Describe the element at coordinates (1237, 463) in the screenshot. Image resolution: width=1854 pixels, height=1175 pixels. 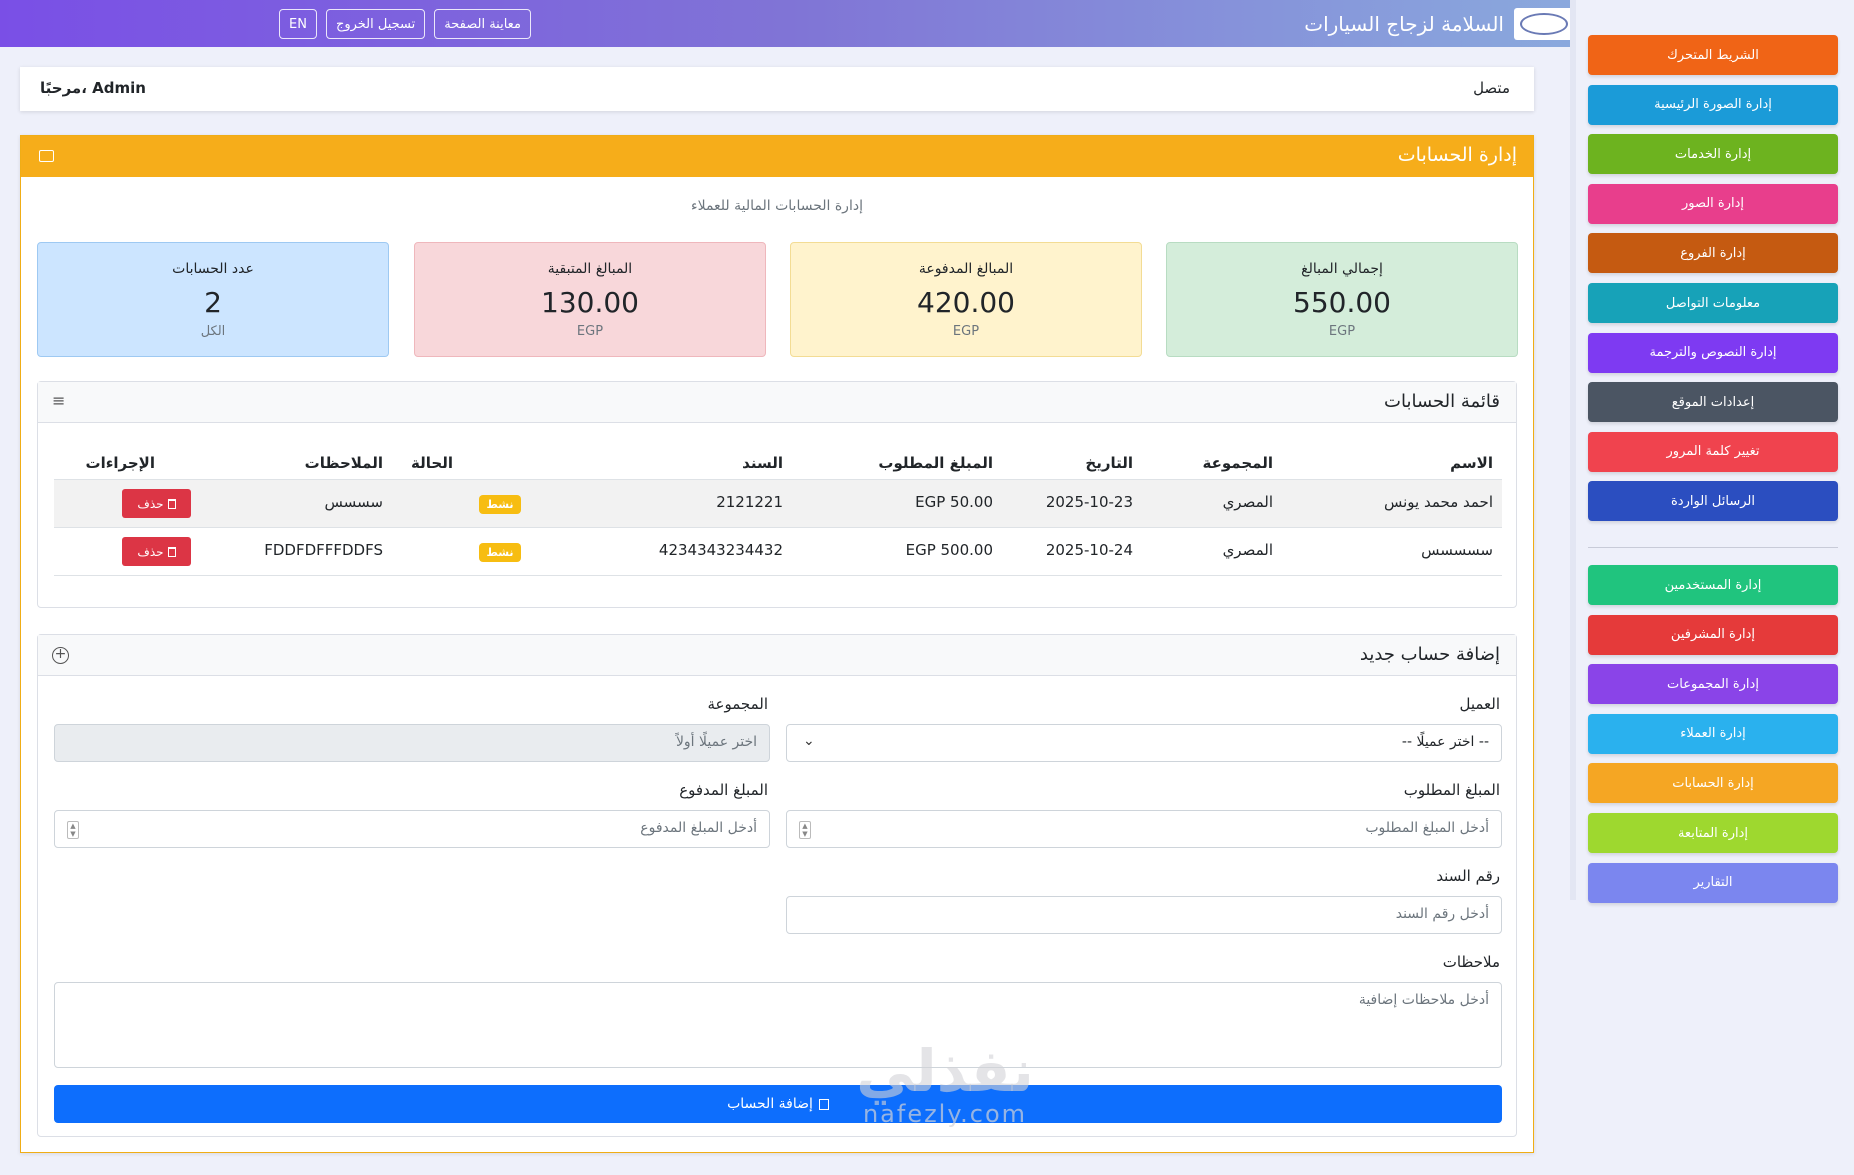
I see `col-group: المجموعة` at that location.